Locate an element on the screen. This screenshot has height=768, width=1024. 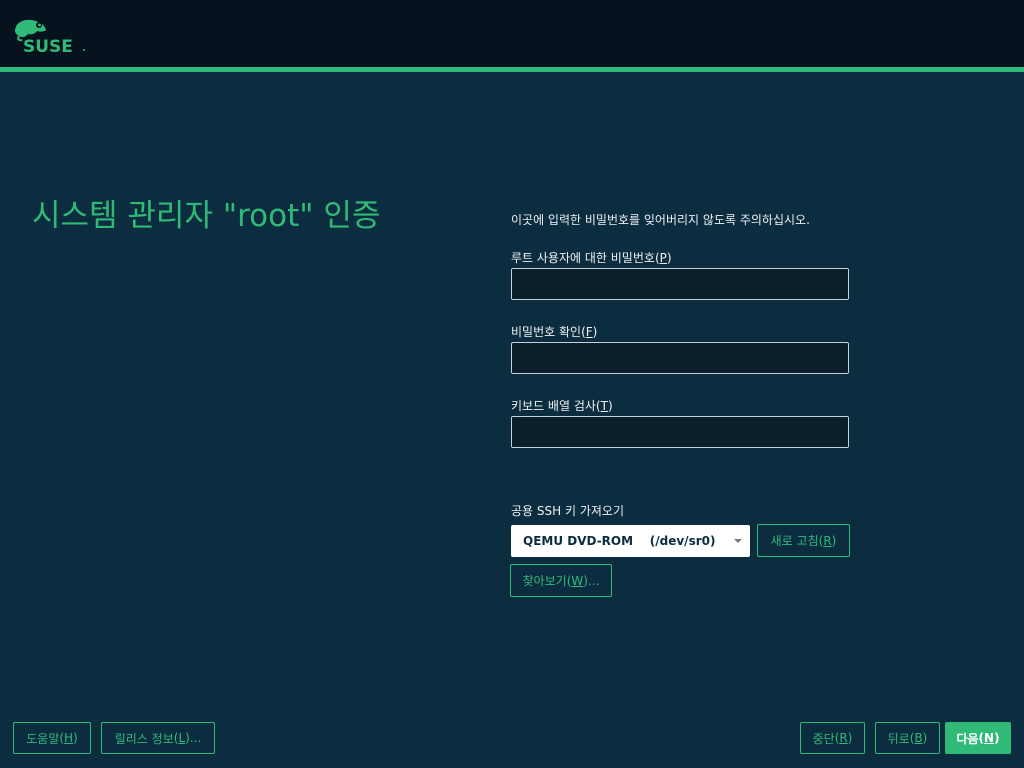
password-notice: 이곳에 입력한 비밀번호를 잊어버리지 않도록 주의하십시오. is located at coordinates (660, 220).